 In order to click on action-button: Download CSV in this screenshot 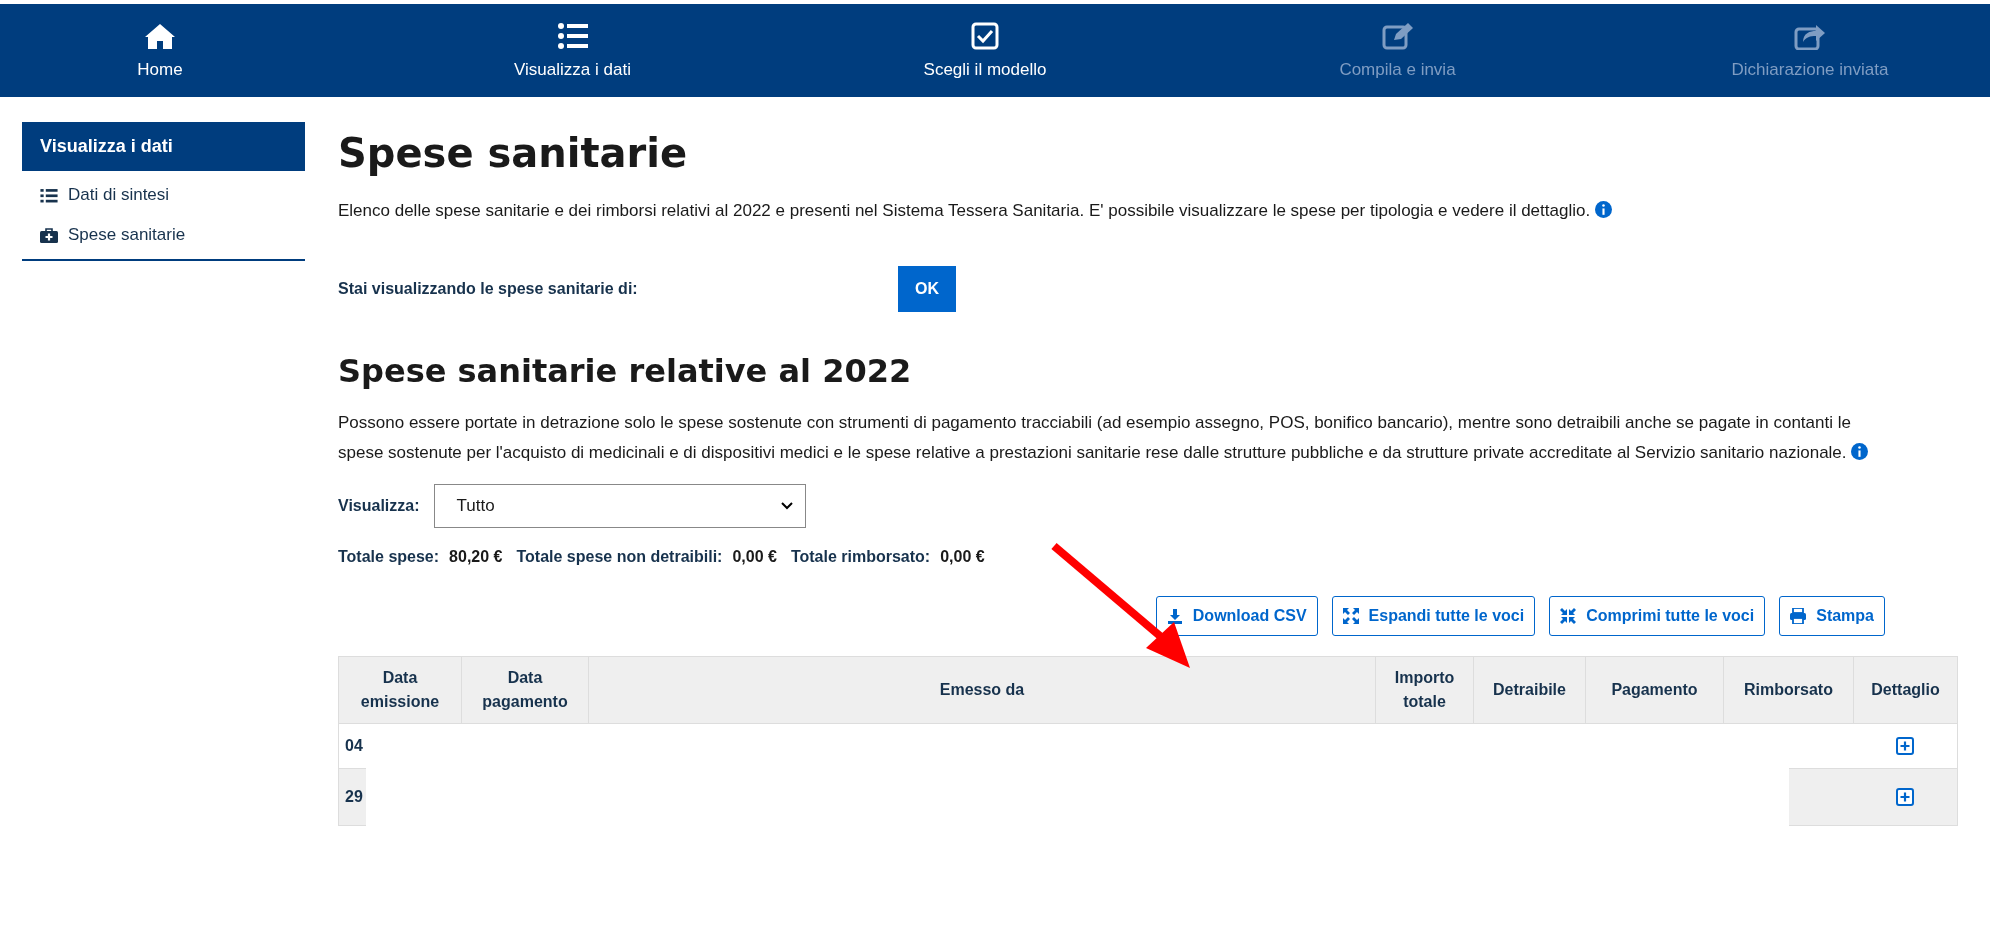, I will do `click(1236, 616)`.